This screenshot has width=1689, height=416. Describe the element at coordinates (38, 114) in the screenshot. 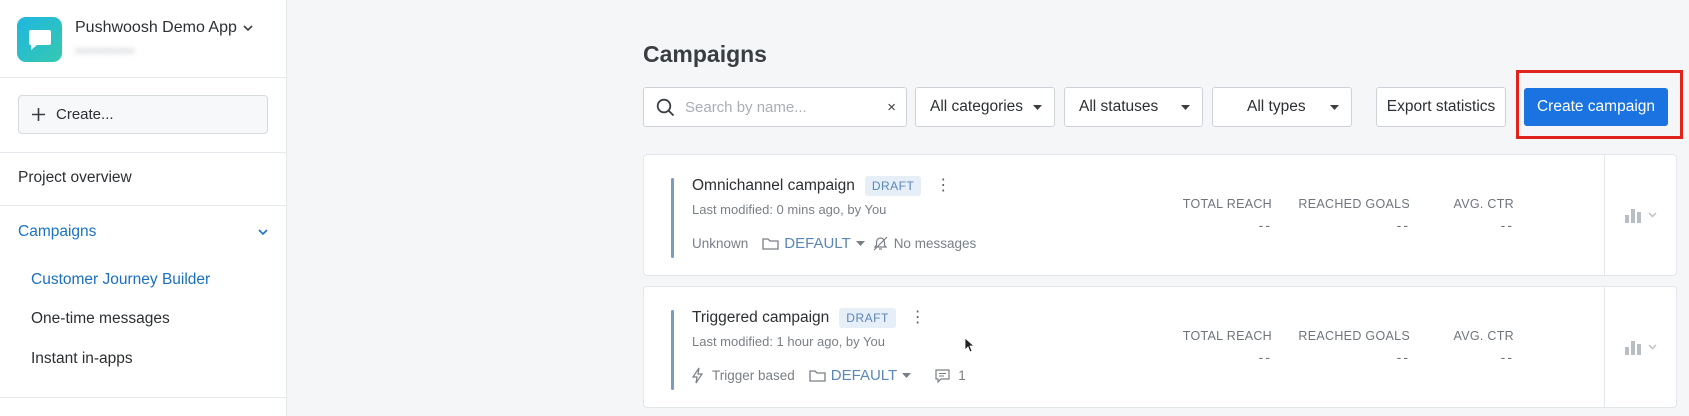

I see `plus-icon` at that location.